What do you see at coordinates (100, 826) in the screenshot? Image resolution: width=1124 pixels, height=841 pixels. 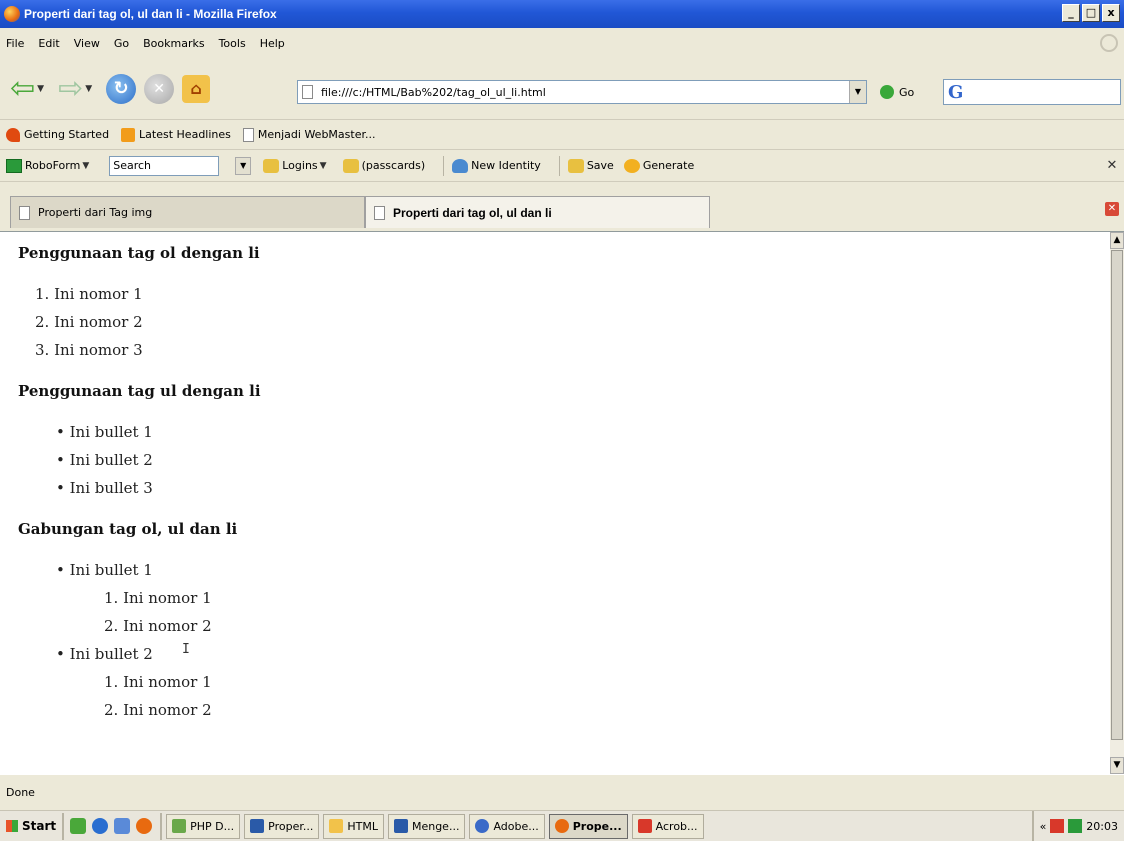 I see `quicklaunch-browser-icon` at bounding box center [100, 826].